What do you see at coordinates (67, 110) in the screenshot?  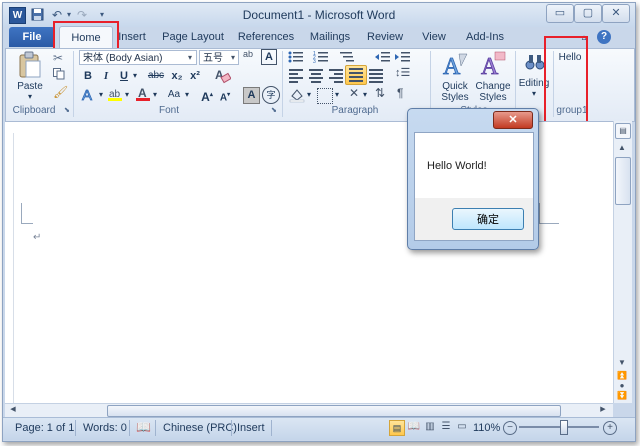 I see `clipboard-launcher-icon: ⬊` at bounding box center [67, 110].